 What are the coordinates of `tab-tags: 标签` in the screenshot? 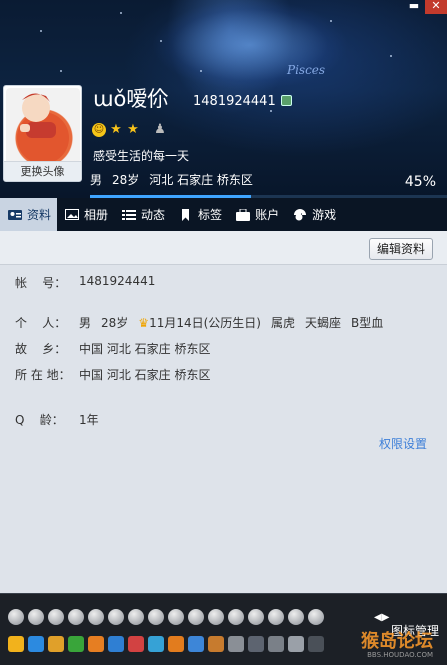 It's located at (199, 214).